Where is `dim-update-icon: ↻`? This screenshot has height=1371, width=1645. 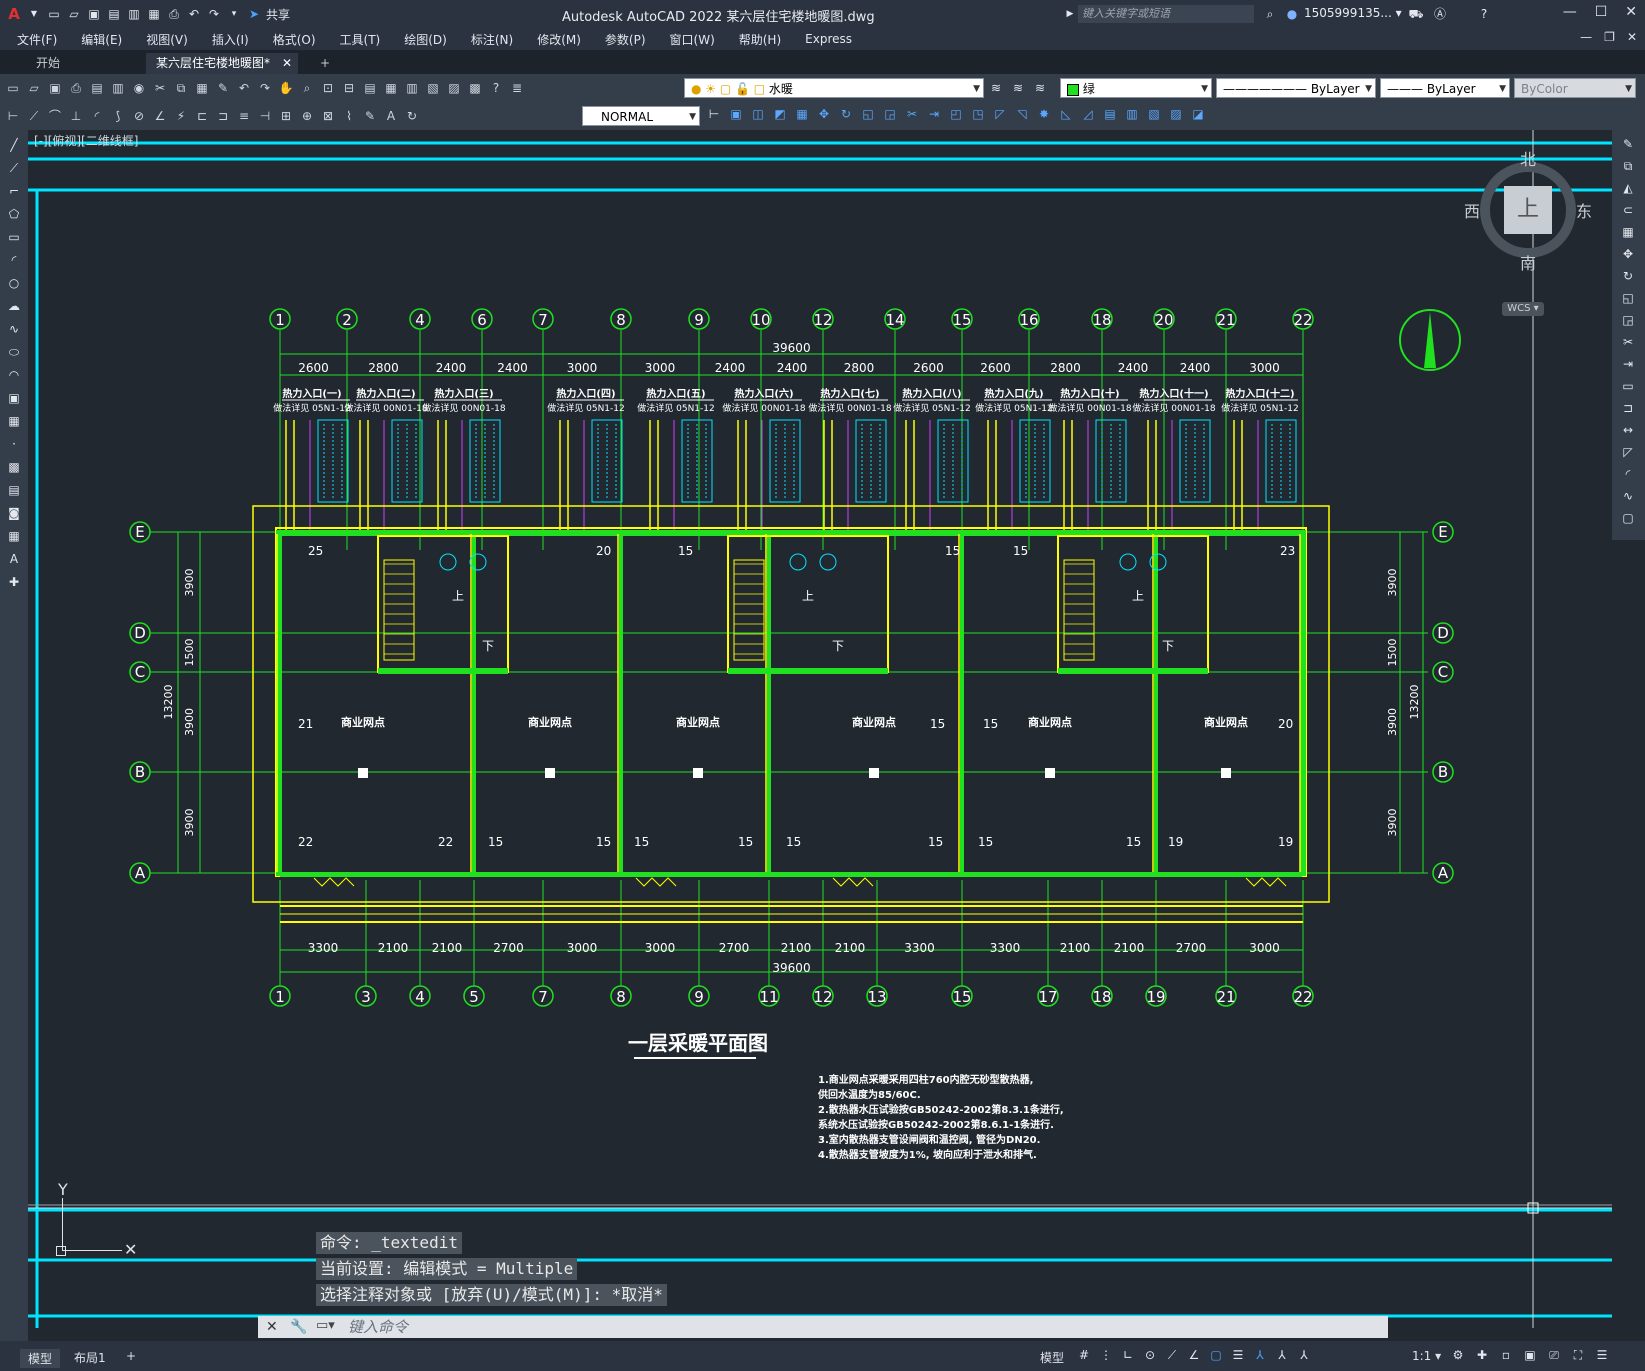
dim-update-icon: ↻ is located at coordinates (412, 116).